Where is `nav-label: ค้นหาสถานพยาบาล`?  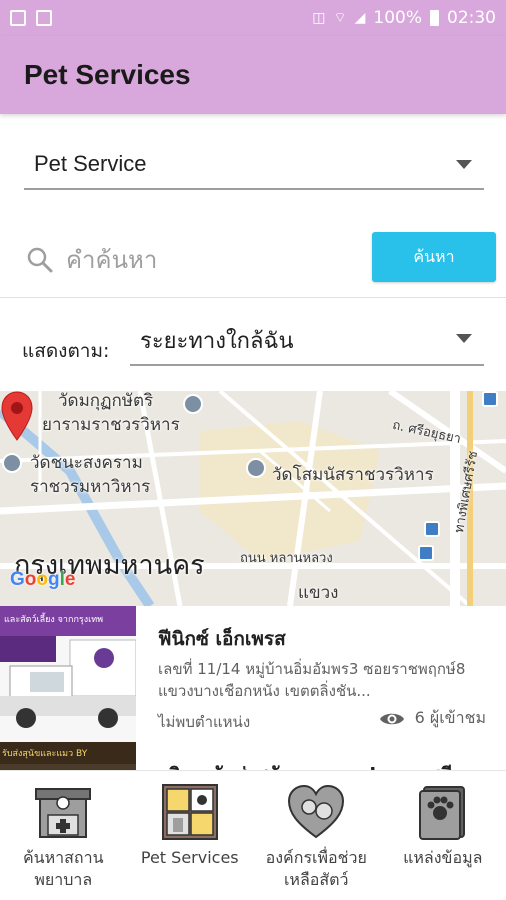 nav-label: ค้นหาสถานพยาบาล is located at coordinates (63, 868).